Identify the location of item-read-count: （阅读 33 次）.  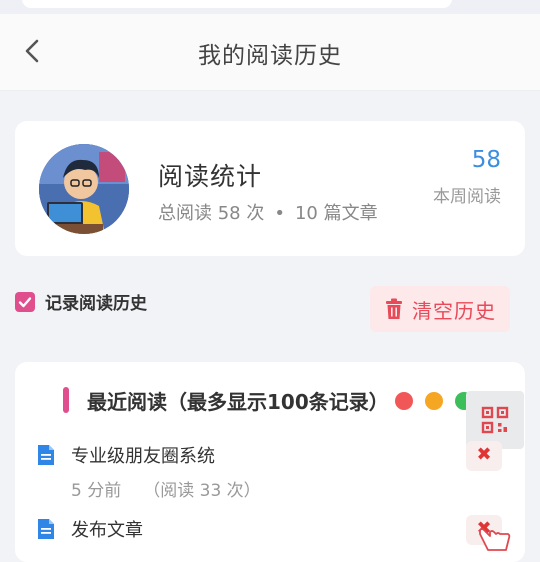
(202, 491).